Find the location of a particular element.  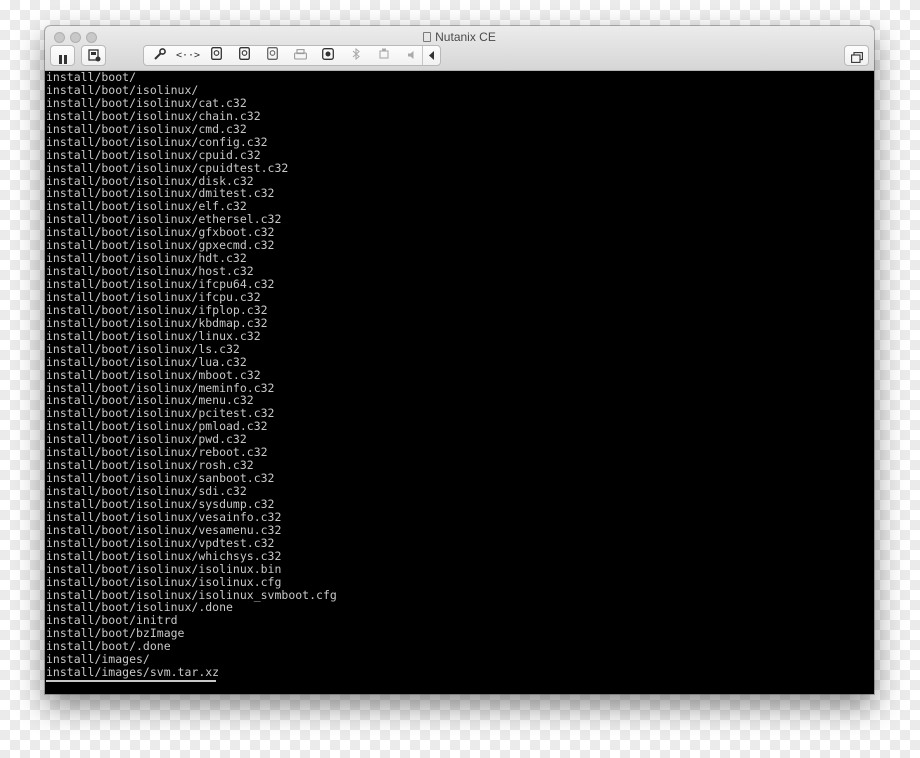

disk-3-button is located at coordinates (272, 55).